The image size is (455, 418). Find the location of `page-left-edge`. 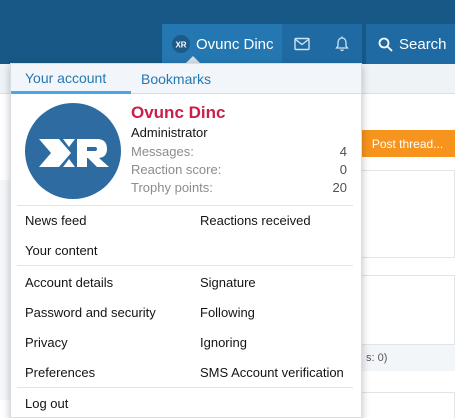

page-left-edge is located at coordinates (5, 290).